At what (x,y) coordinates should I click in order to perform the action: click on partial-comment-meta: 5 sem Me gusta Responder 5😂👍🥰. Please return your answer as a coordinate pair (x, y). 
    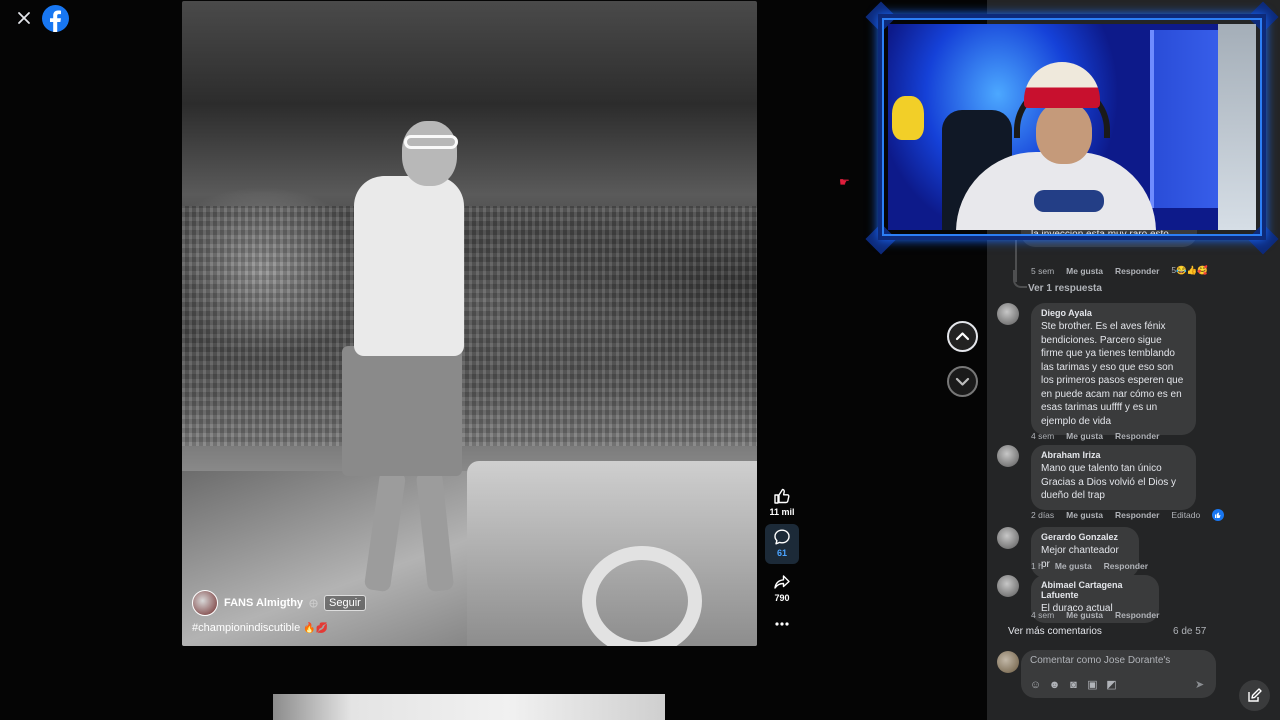
    Looking at the image, I should click on (1119, 270).